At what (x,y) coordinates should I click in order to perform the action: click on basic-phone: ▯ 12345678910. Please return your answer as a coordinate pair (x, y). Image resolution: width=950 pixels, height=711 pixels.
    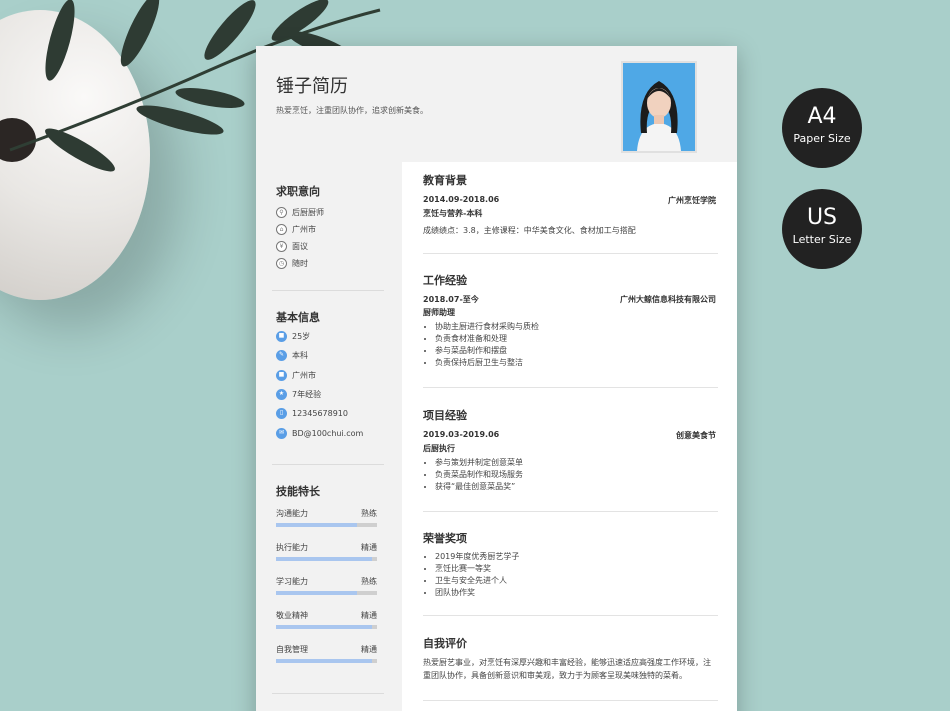
    Looking at the image, I should click on (312, 414).